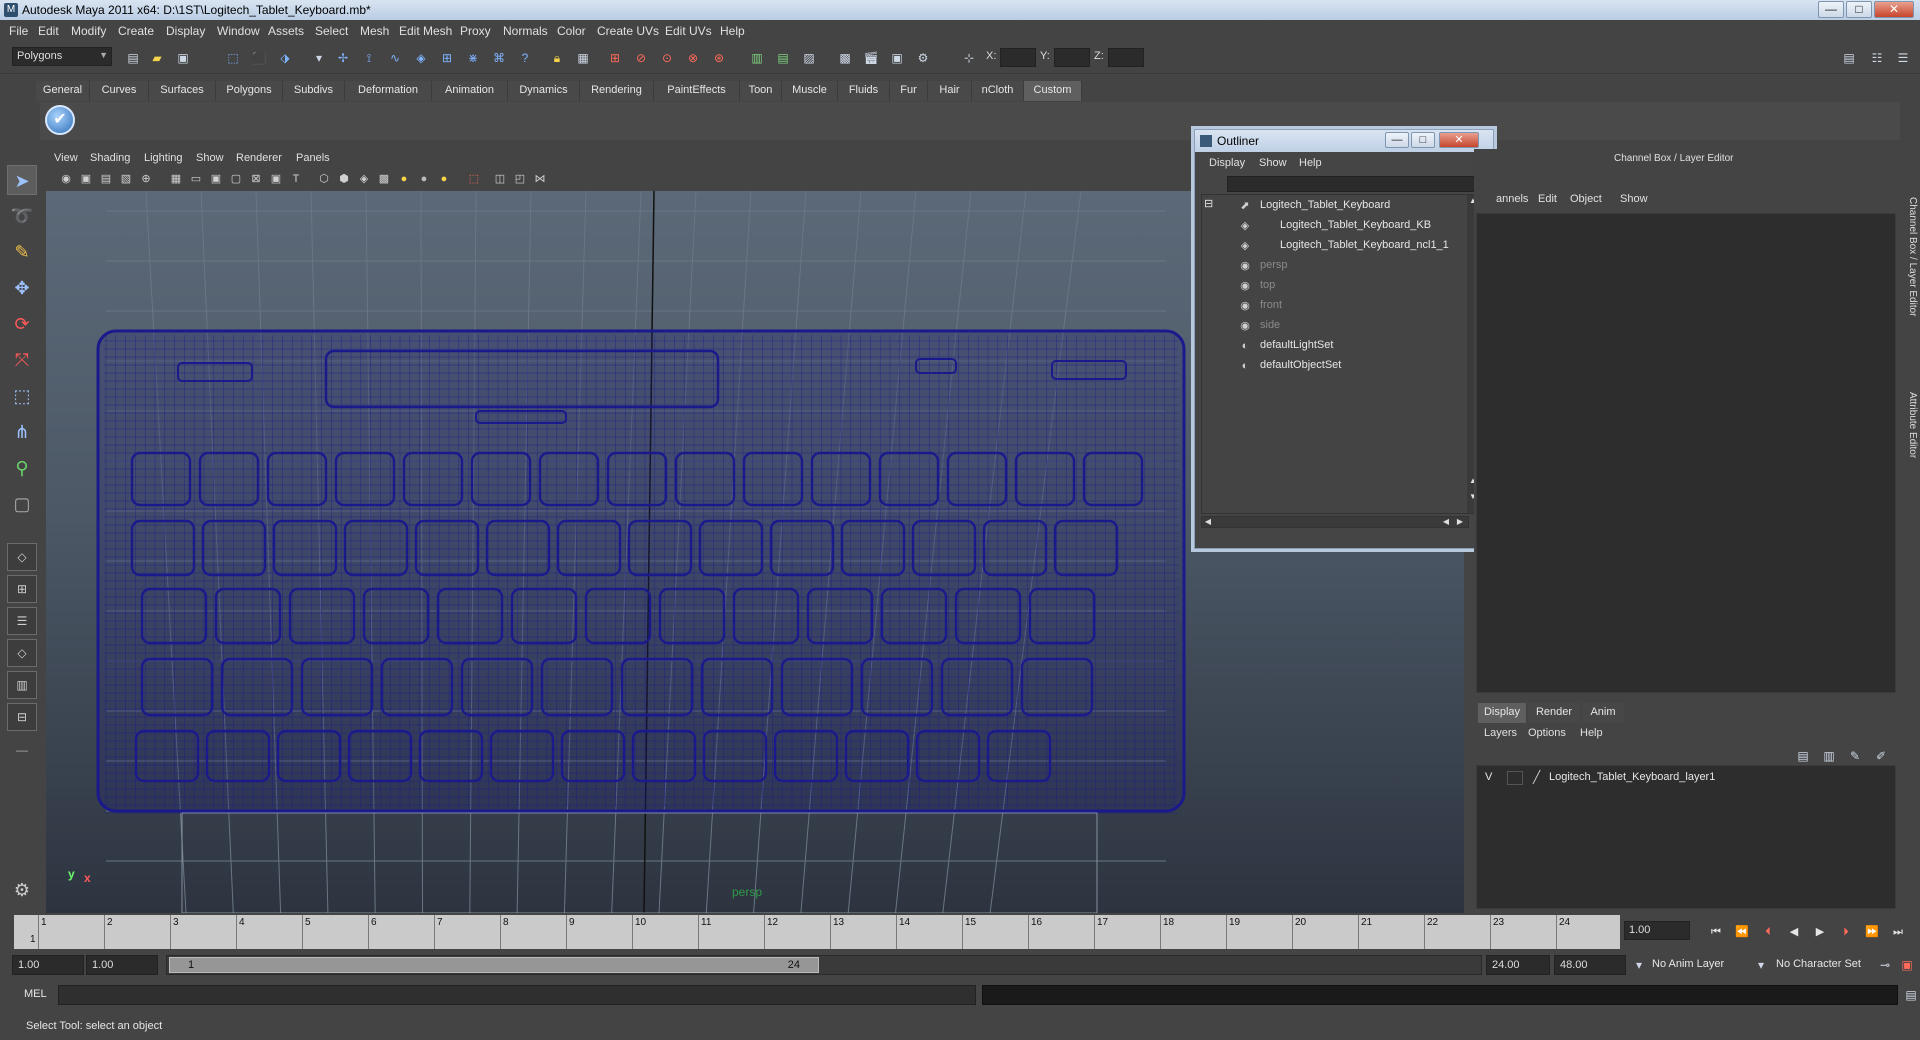  Describe the element at coordinates (1686, 837) in the screenshot. I see `layer-list: V ╱ Logitech_Tablet_Keyboard_layer1` at that location.